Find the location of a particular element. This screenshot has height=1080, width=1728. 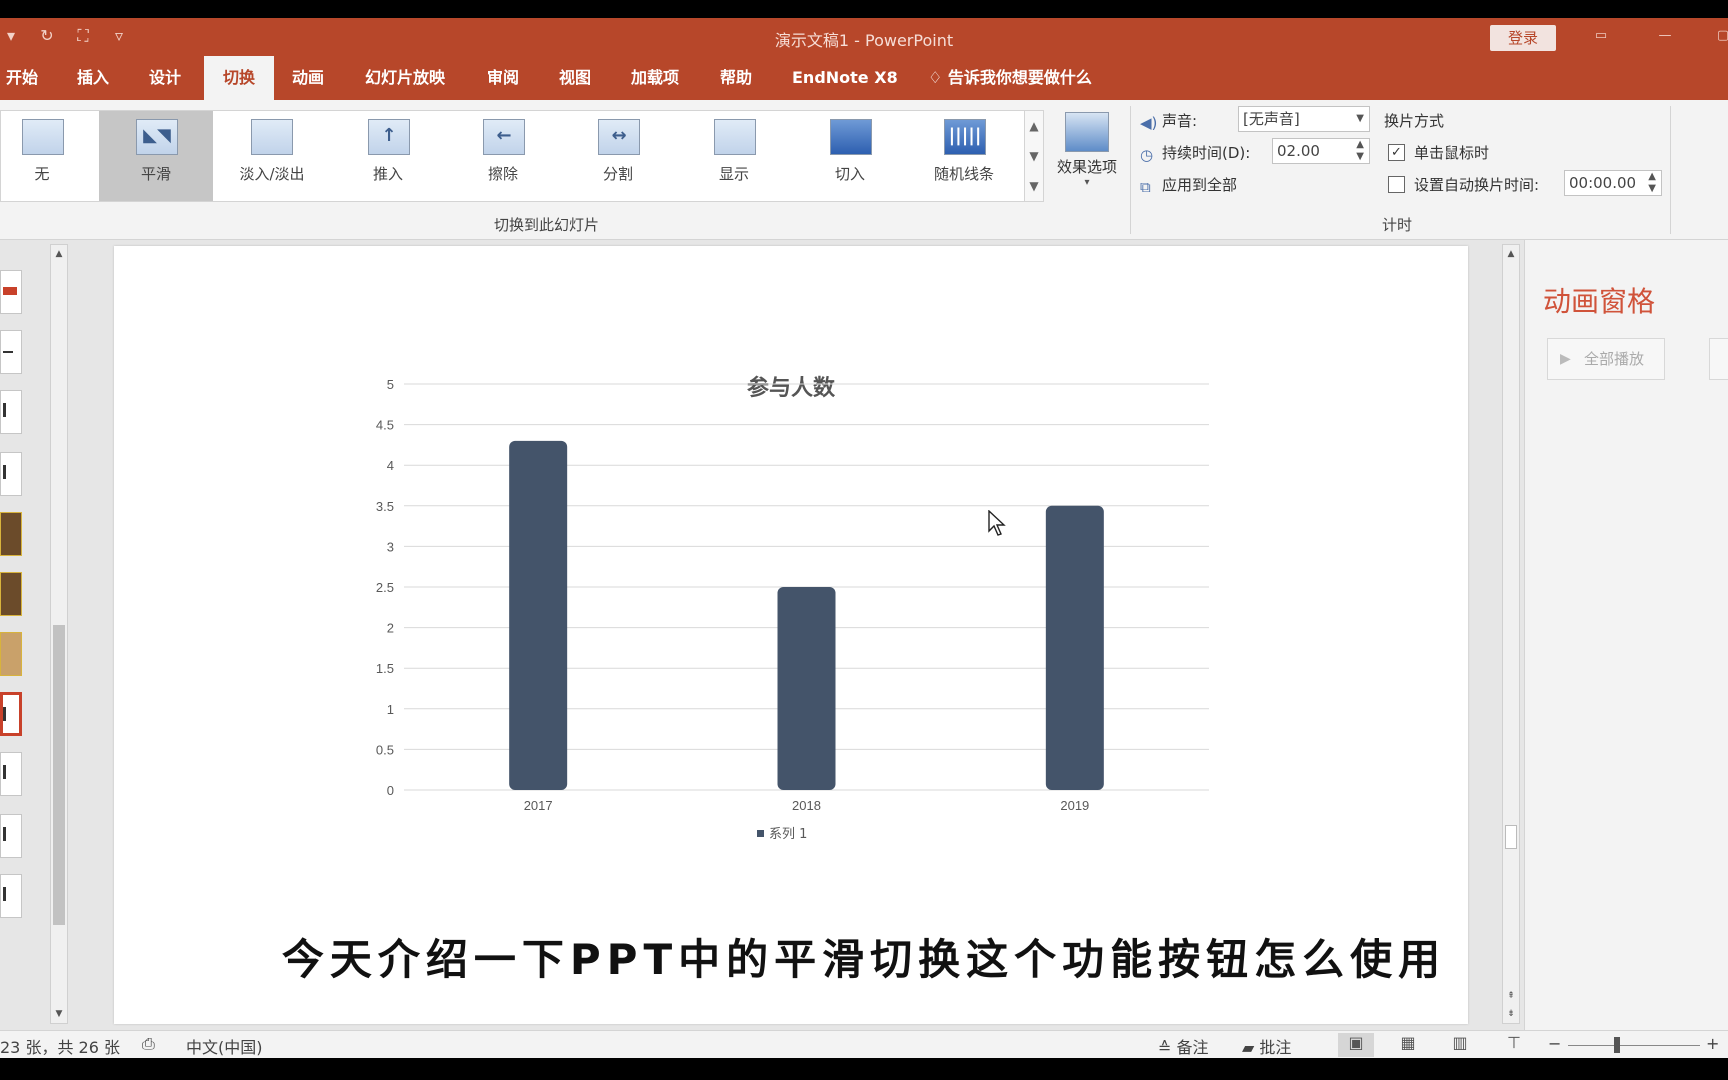

tab-insert: 插入 is located at coordinates (93, 78).